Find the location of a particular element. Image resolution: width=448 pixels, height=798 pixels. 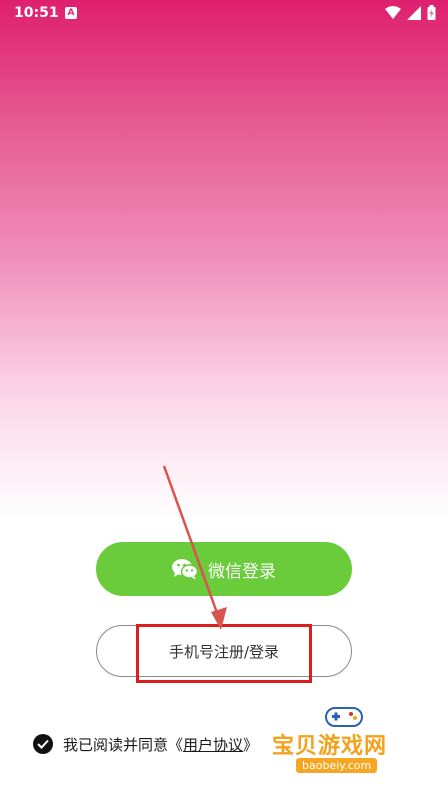

agree-checkbox is located at coordinates (43, 744).